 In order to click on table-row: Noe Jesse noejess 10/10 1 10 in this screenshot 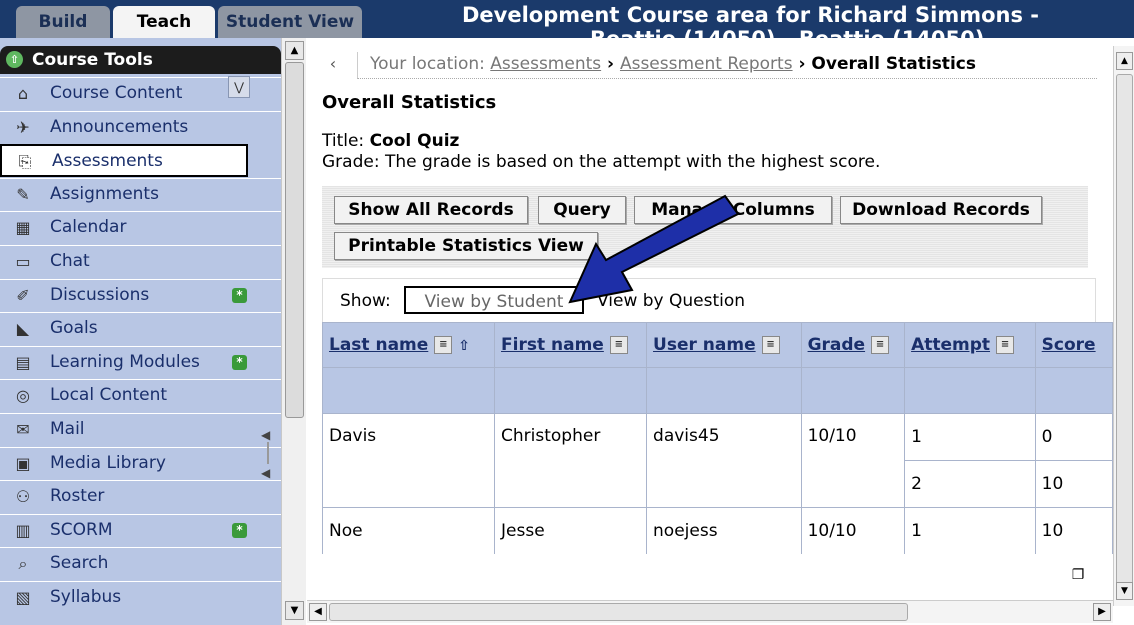, I will do `click(717, 530)`.